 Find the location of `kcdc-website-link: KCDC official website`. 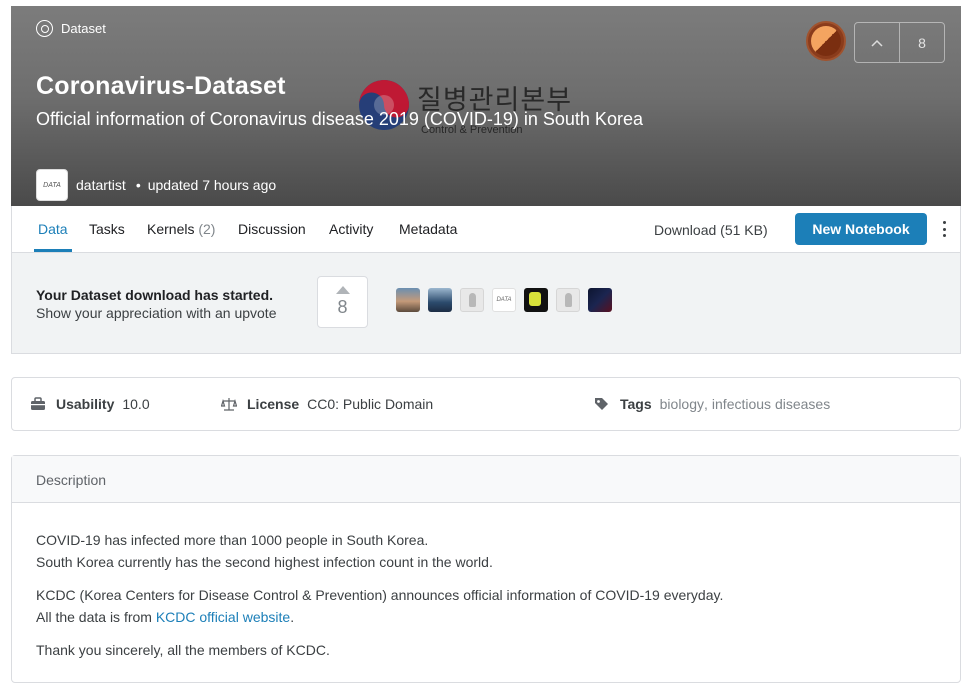

kcdc-website-link: KCDC official website is located at coordinates (223, 617).